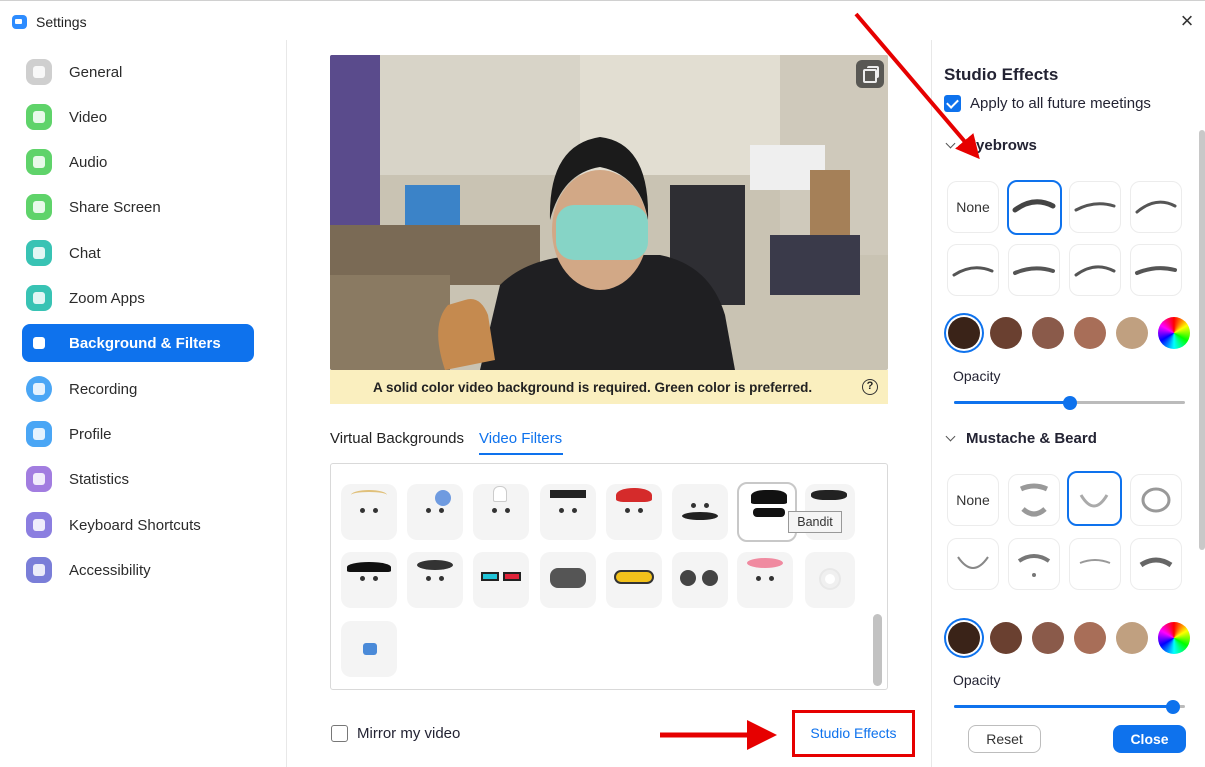  Describe the element at coordinates (88, 117) in the screenshot. I see `sidebar-item-label: Video` at that location.